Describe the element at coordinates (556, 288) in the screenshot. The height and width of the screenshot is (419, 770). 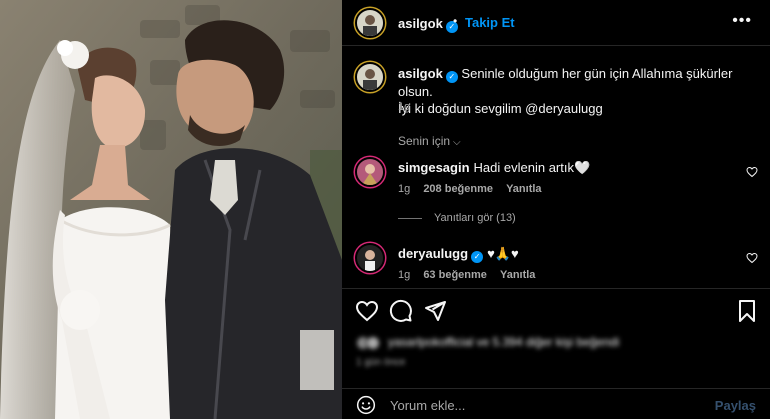
I see `actions-divider` at that location.